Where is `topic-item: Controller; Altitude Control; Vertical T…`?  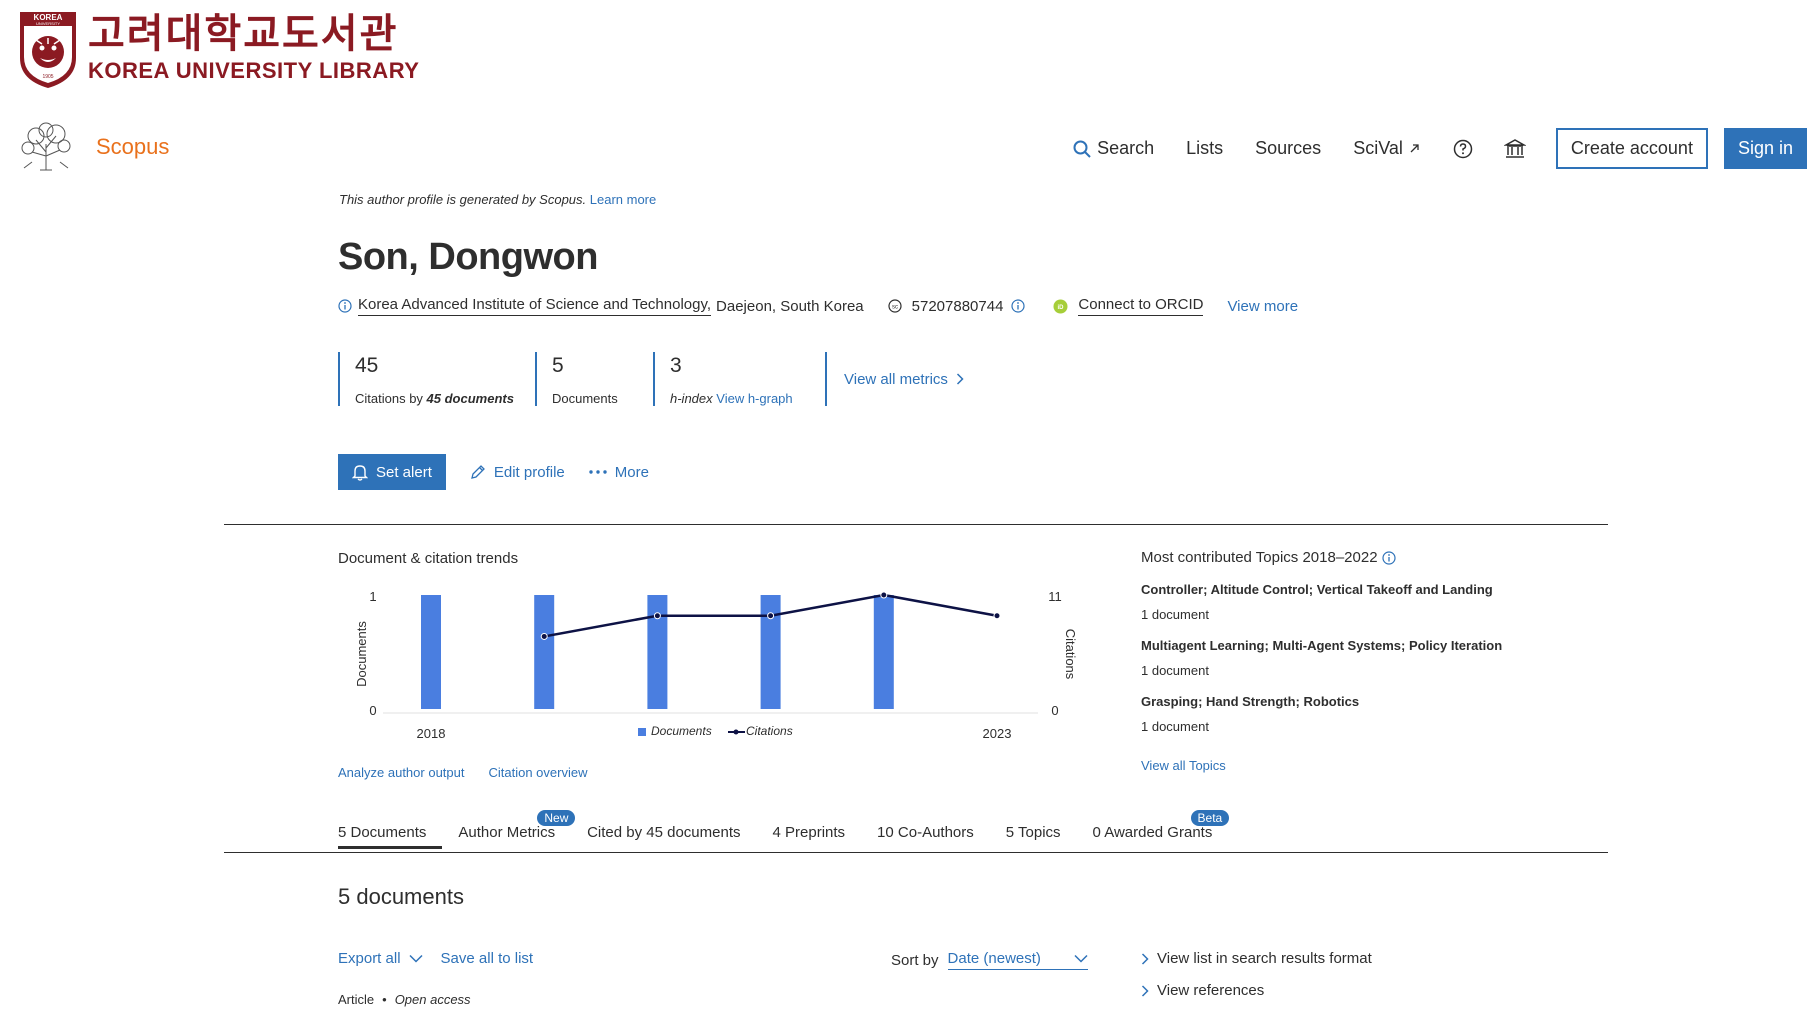
topic-item: Controller; Altitude Control; Vertical T… is located at coordinates (1341, 602).